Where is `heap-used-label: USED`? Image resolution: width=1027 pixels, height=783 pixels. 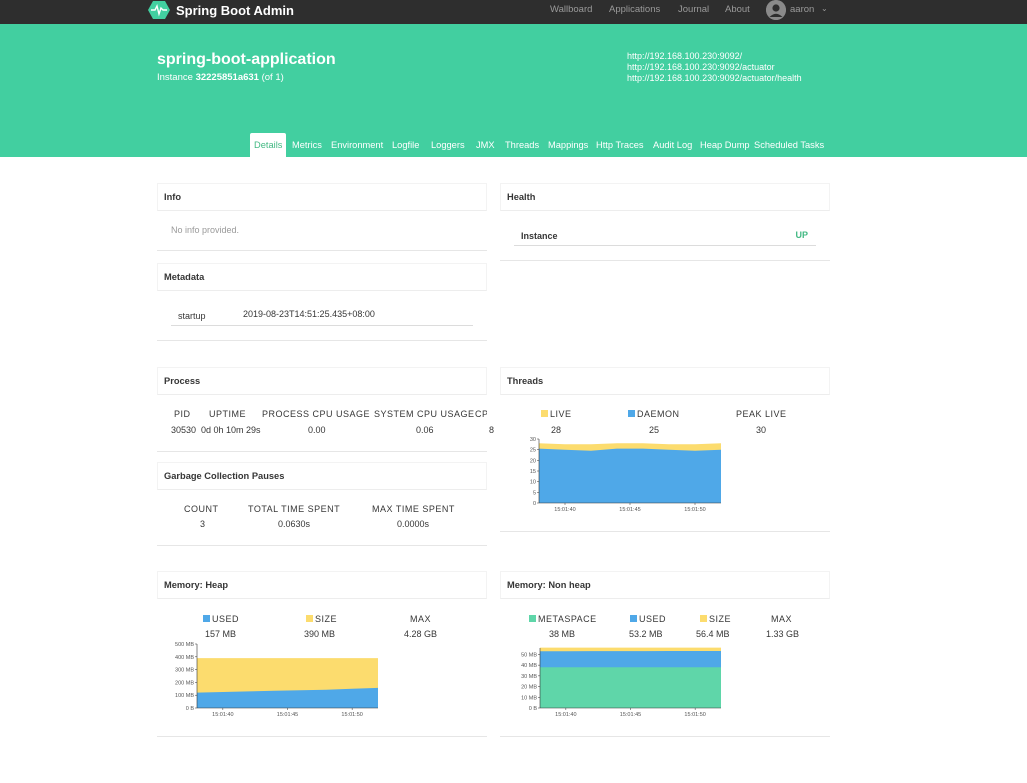
heap-used-label: USED is located at coordinates (221, 619).